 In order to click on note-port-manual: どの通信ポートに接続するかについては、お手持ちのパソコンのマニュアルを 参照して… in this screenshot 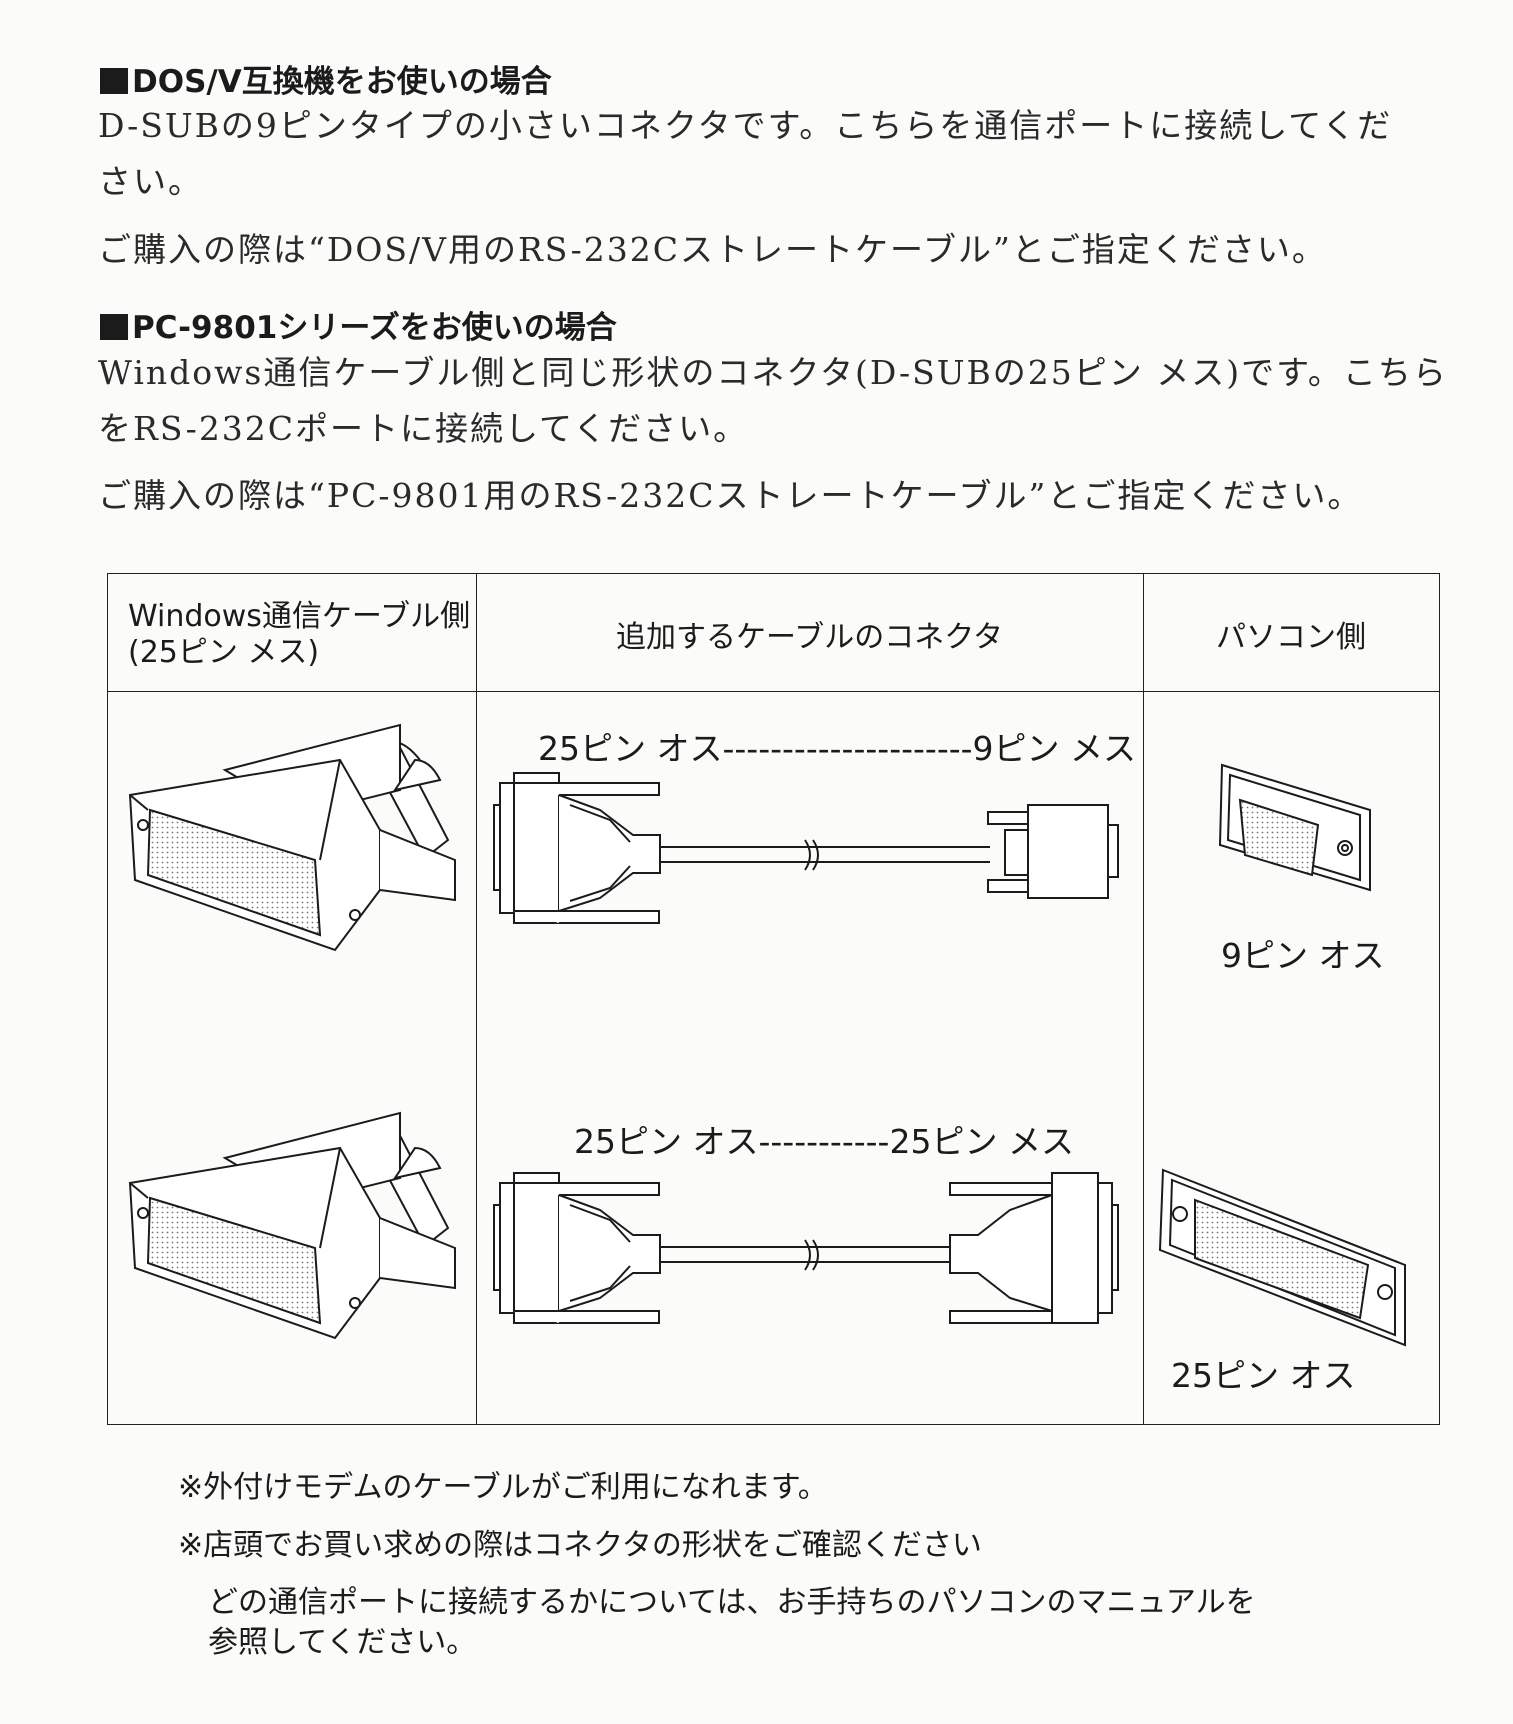, I will do `click(732, 1623)`.